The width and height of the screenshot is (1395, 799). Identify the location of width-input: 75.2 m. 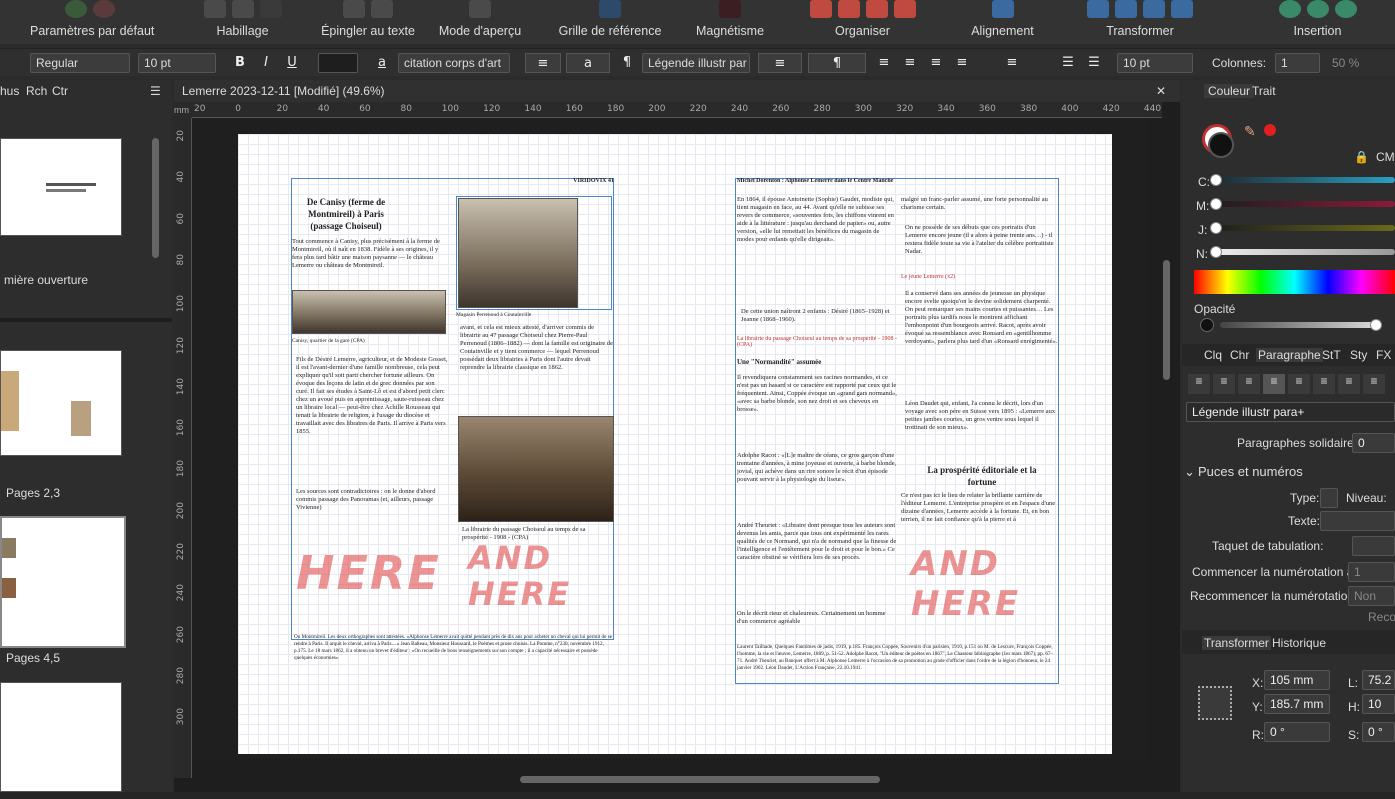
(1378, 680).